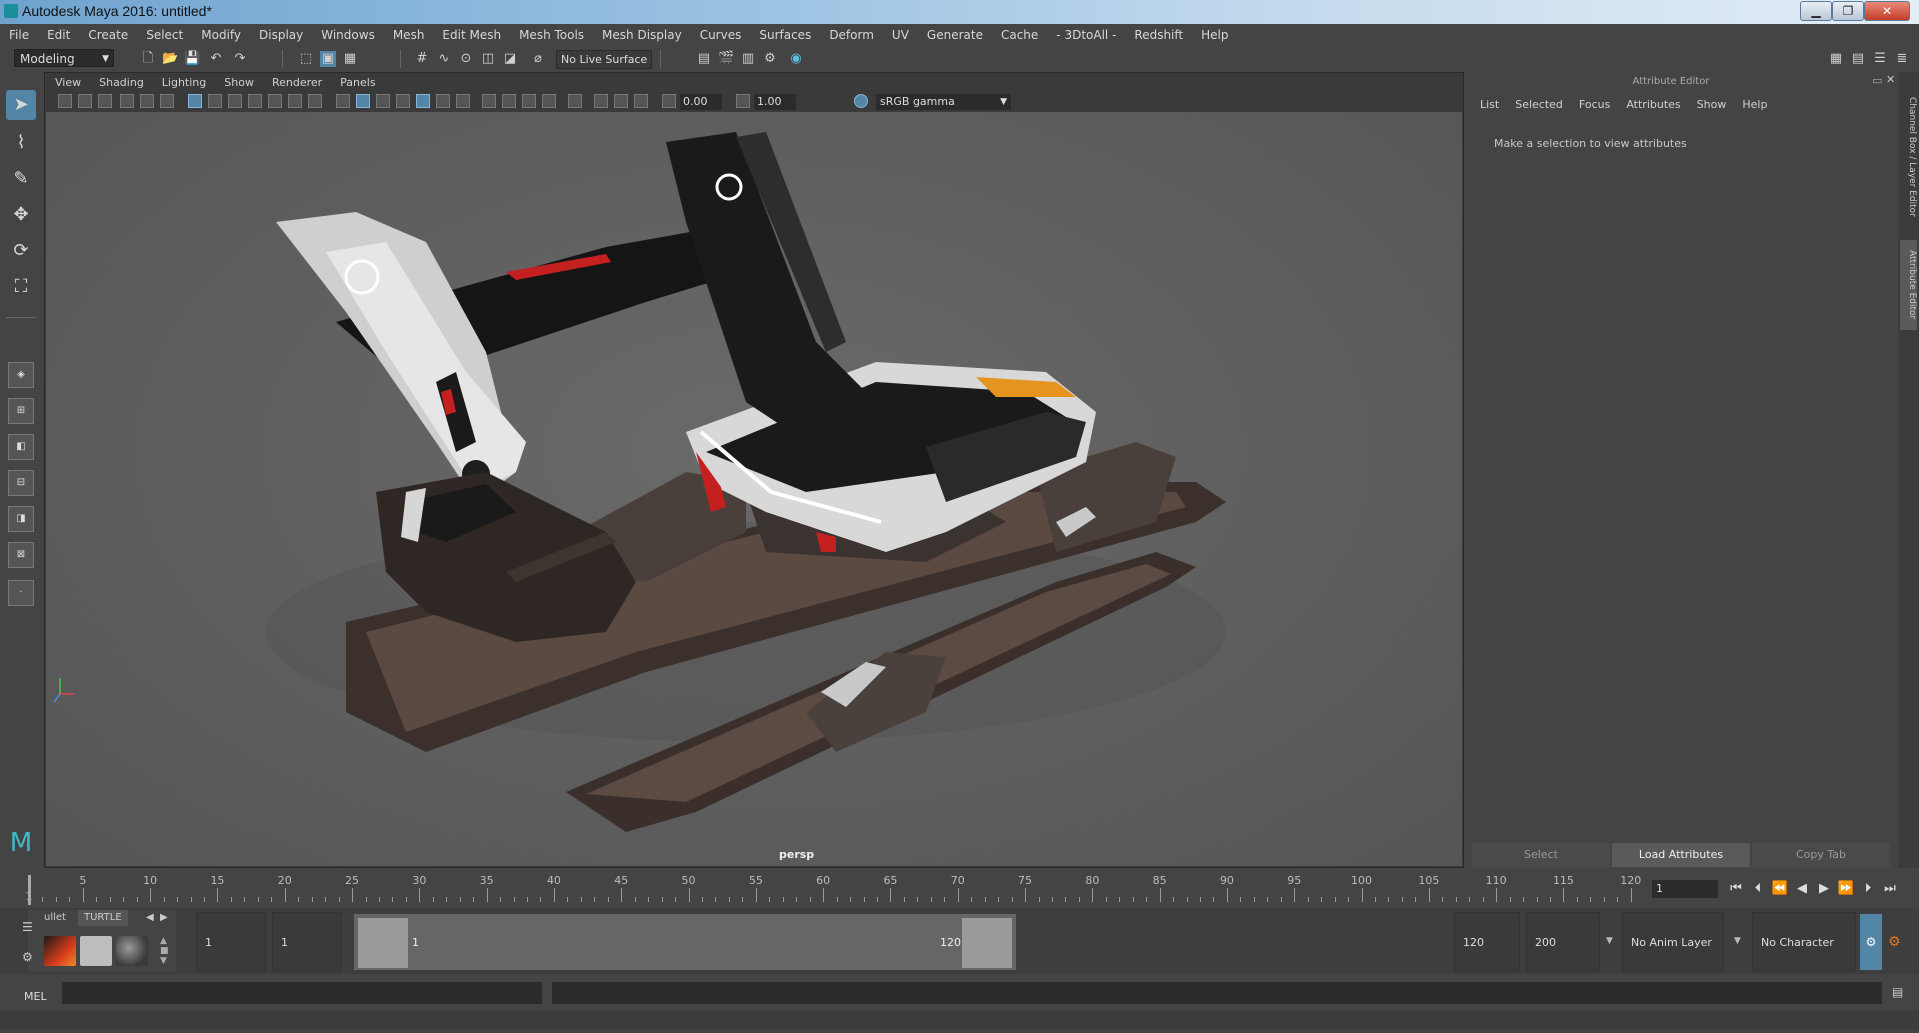 Image resolution: width=1919 pixels, height=1033 pixels. I want to click on live-surface-field: No Live Surface, so click(604, 59).